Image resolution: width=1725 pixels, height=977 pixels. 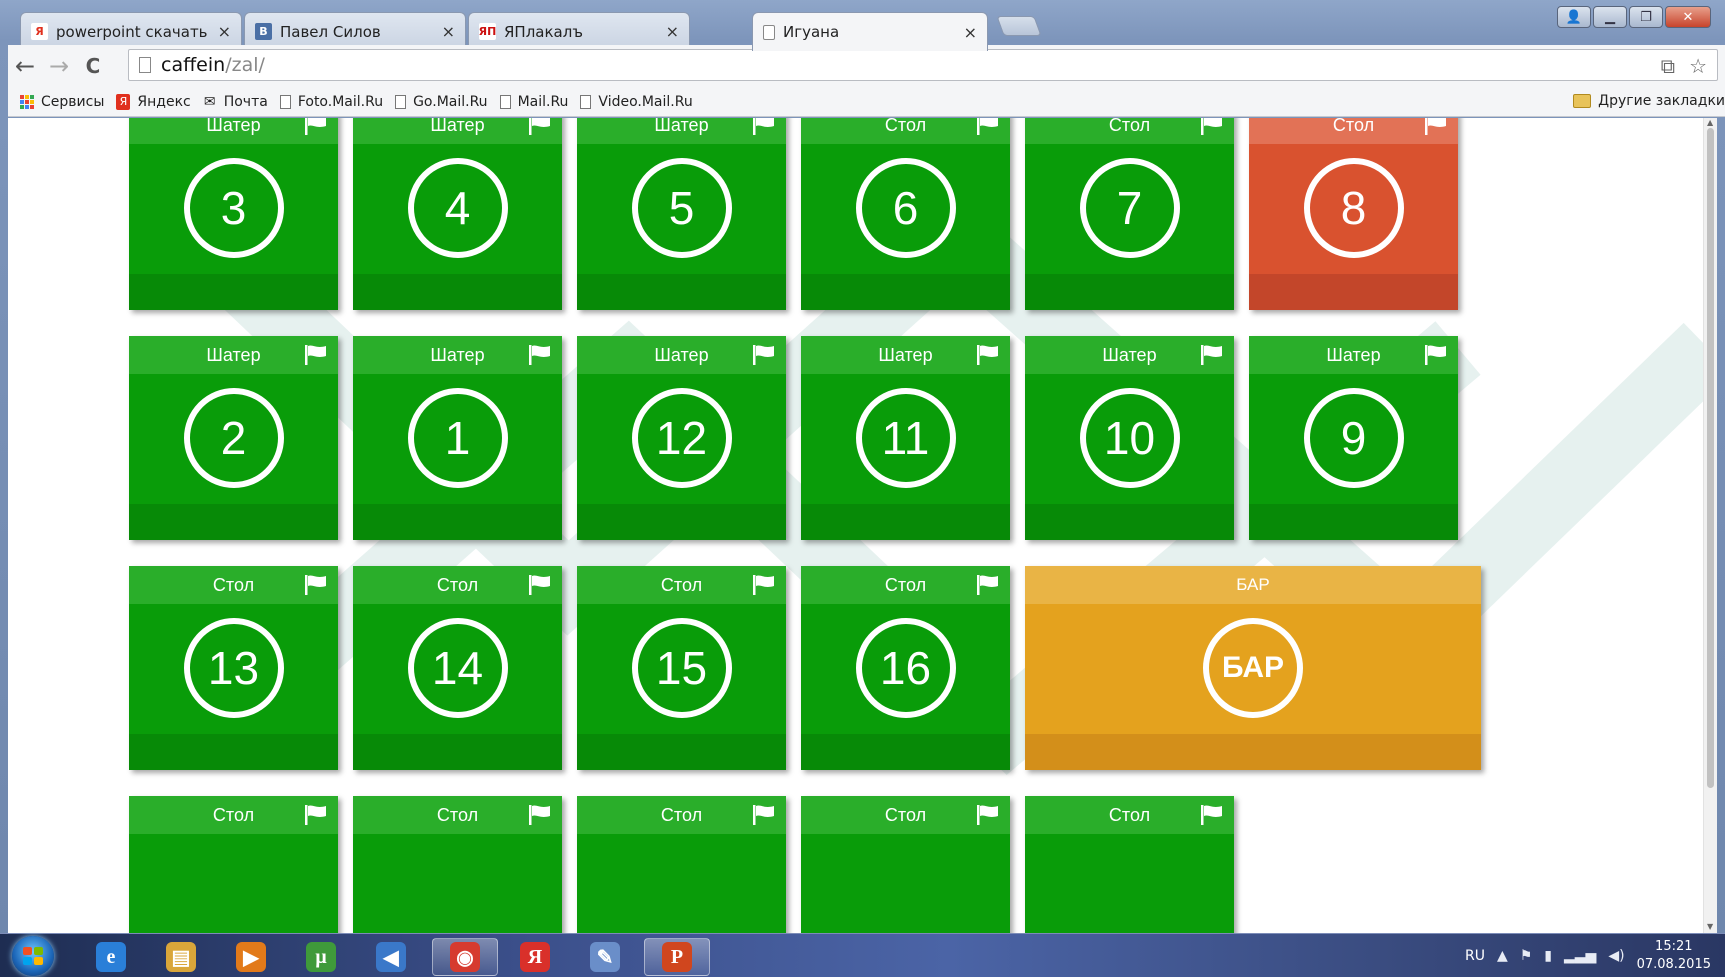 What do you see at coordinates (235, 102) in the screenshot?
I see `bookmark-item: ✉ Почта` at bounding box center [235, 102].